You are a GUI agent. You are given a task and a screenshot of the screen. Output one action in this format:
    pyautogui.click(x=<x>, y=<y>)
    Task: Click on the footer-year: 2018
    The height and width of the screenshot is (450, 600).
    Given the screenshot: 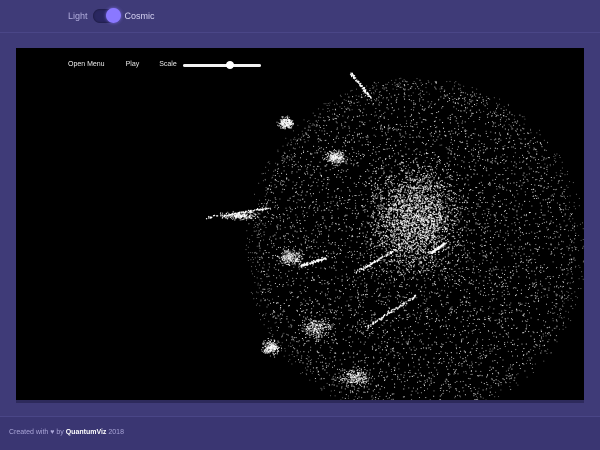 What is the action you would take?
    pyautogui.click(x=116, y=432)
    